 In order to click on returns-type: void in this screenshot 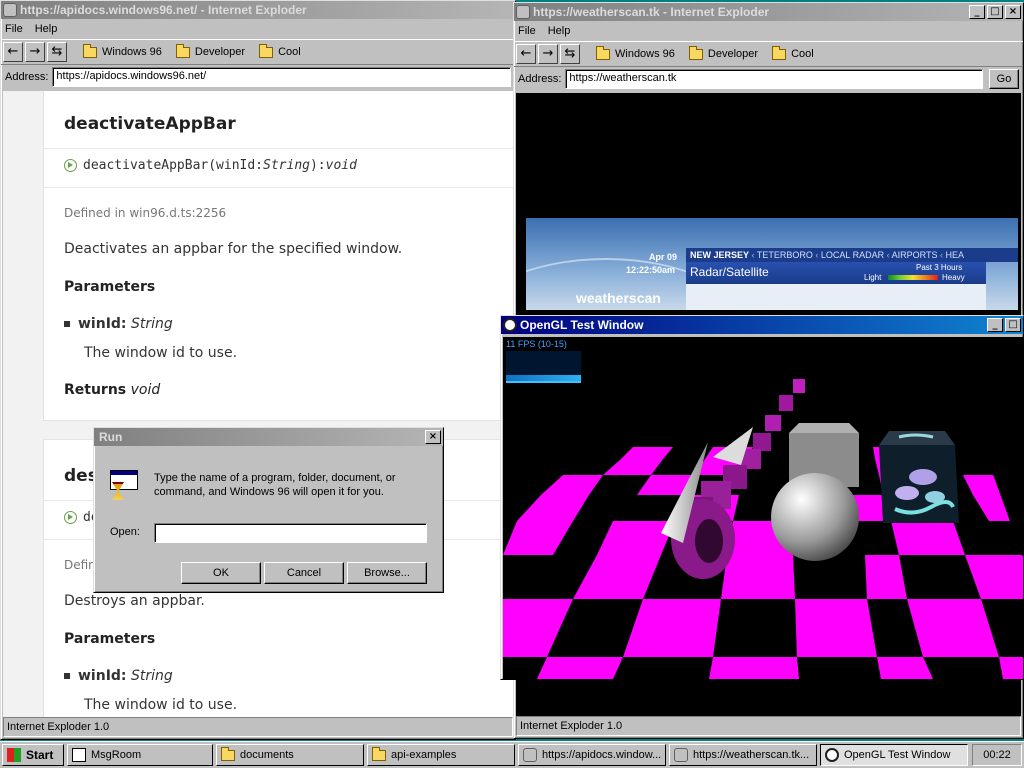, I will do `click(145, 390)`.